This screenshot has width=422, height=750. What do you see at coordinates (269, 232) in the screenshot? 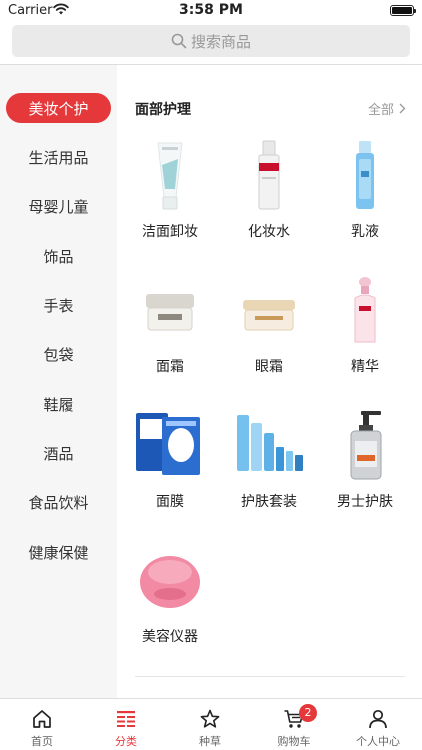
I see `product-name: 化妆水` at bounding box center [269, 232].